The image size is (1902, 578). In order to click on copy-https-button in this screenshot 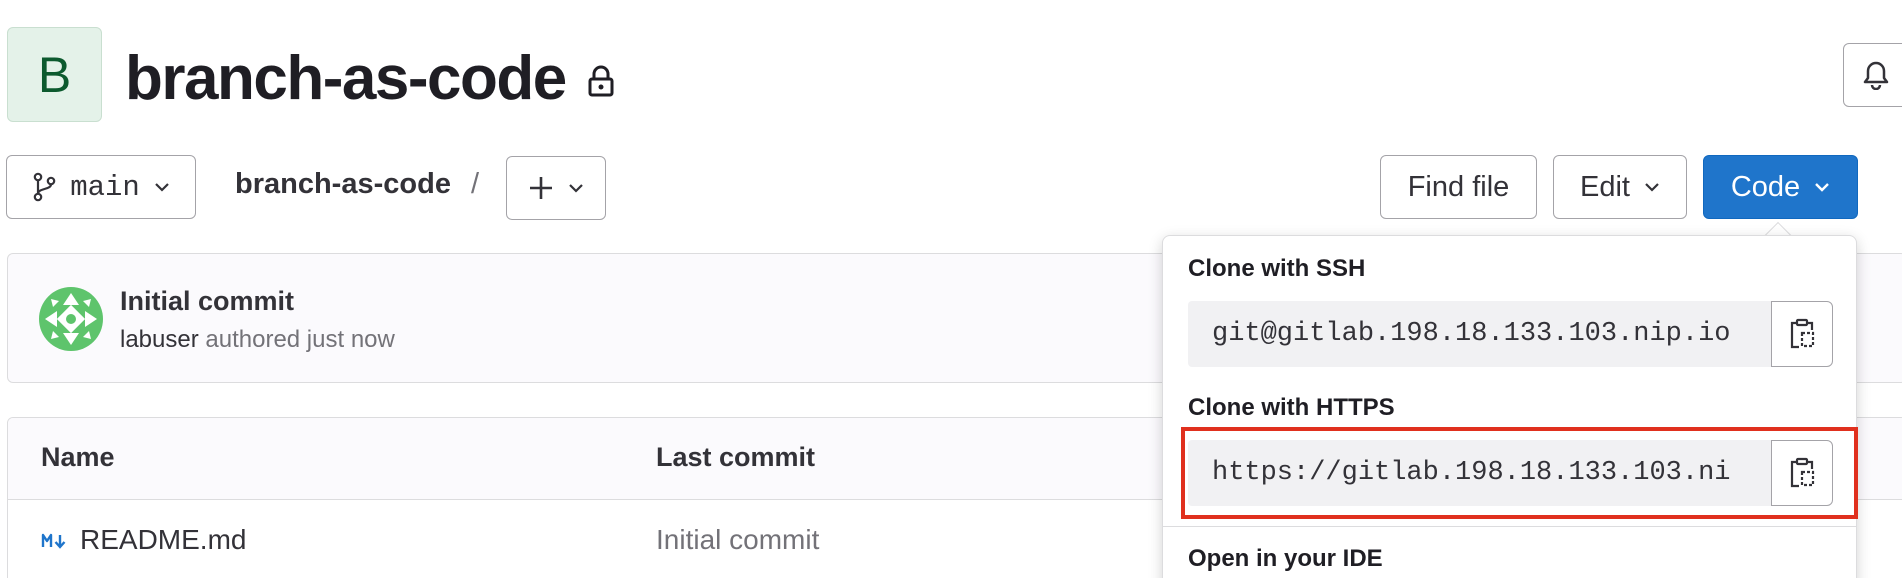, I will do `click(1802, 473)`.